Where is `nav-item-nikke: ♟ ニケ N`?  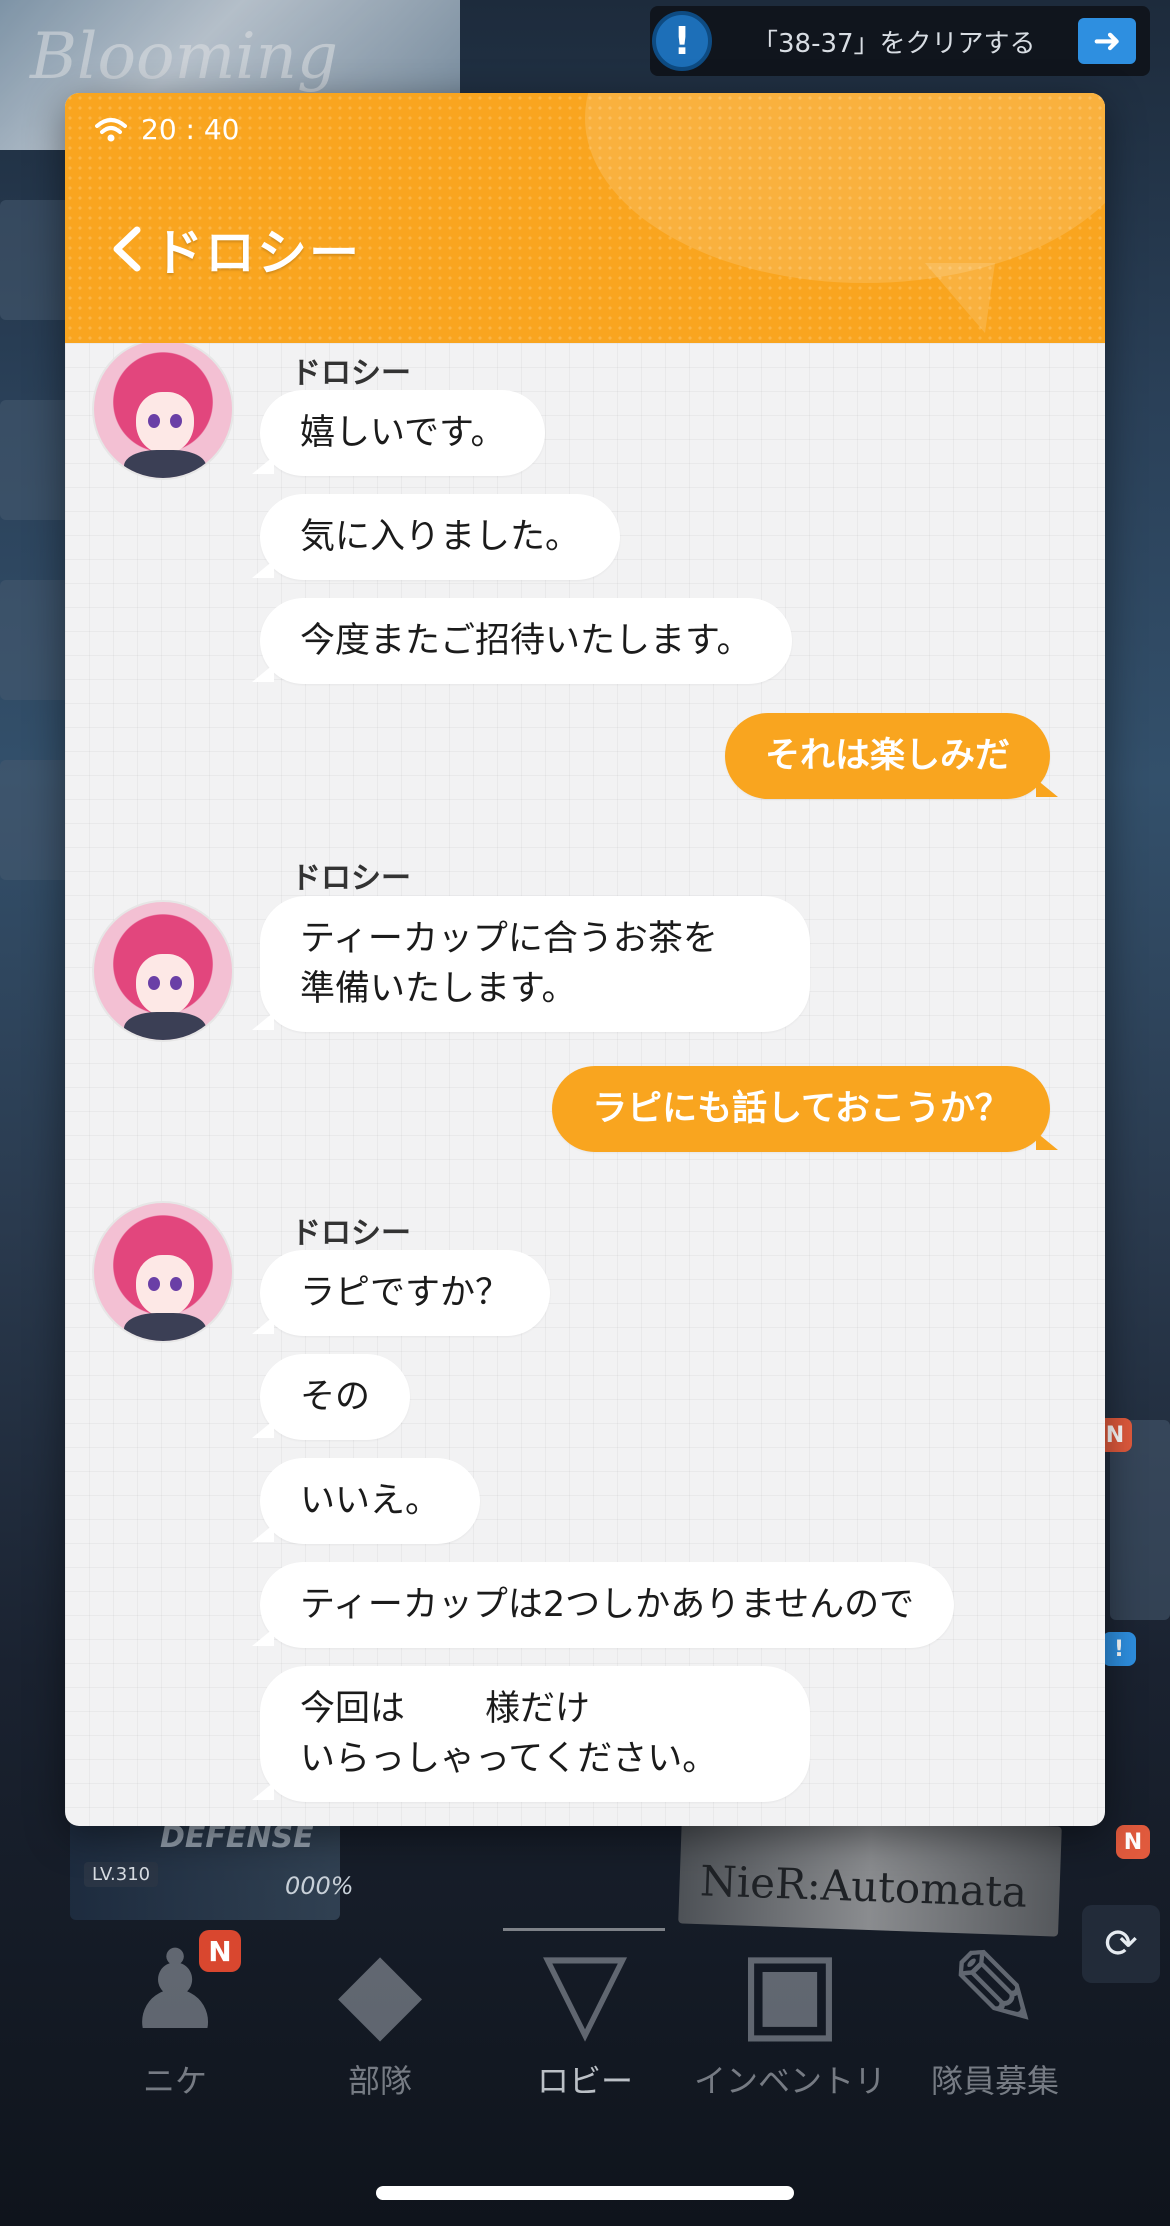 nav-item-nikke: ♟ ニケ N is located at coordinates (175, 2030).